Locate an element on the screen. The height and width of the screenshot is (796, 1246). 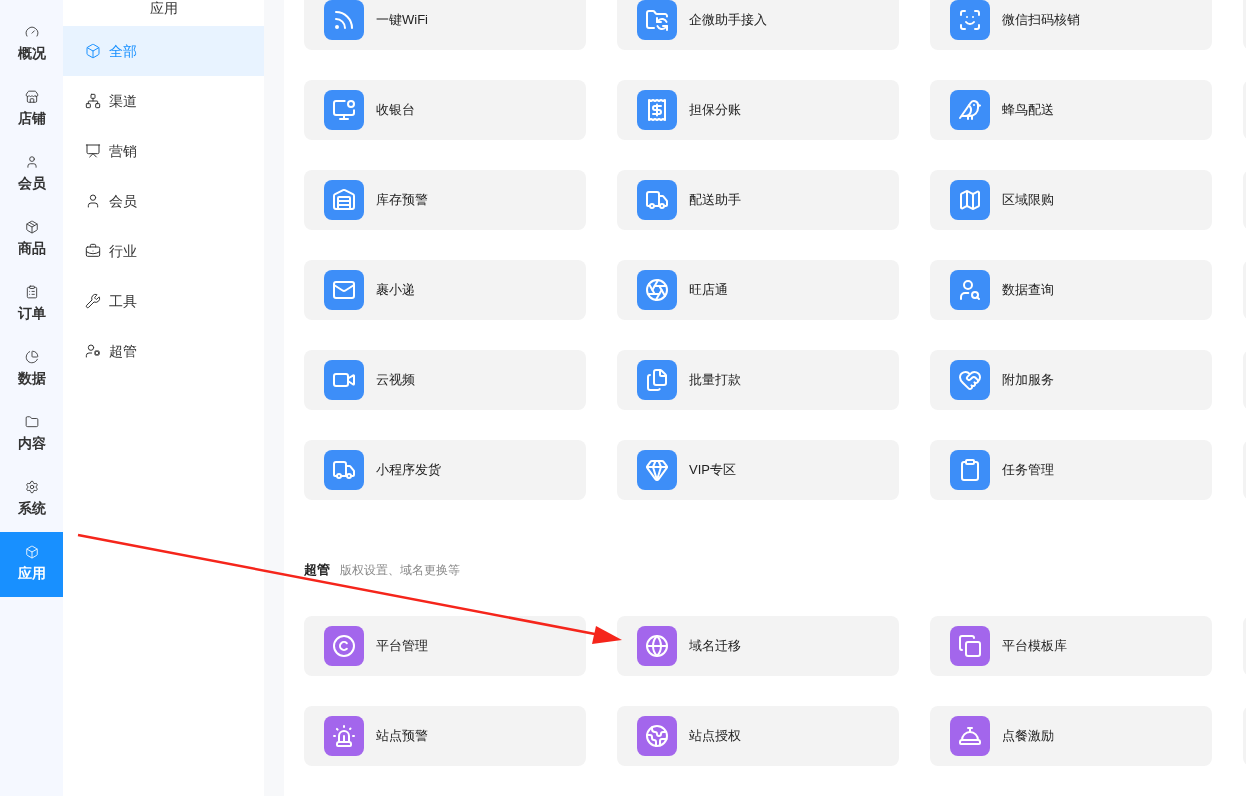
submenu-item: 渠道 is located at coordinates (163, 101).